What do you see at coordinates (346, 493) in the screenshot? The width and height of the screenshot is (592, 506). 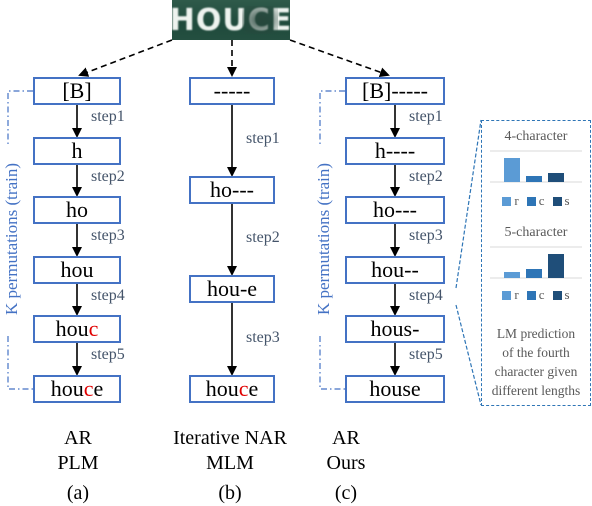 I see `caption-c-tag: (c)` at bounding box center [346, 493].